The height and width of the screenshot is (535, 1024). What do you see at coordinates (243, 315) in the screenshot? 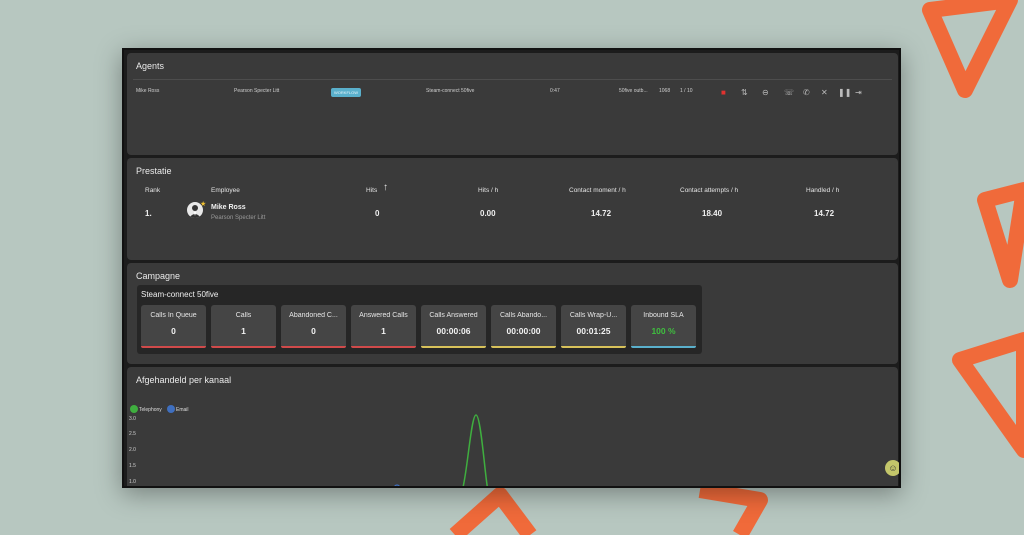
I see `stat-label: Calls` at bounding box center [243, 315].